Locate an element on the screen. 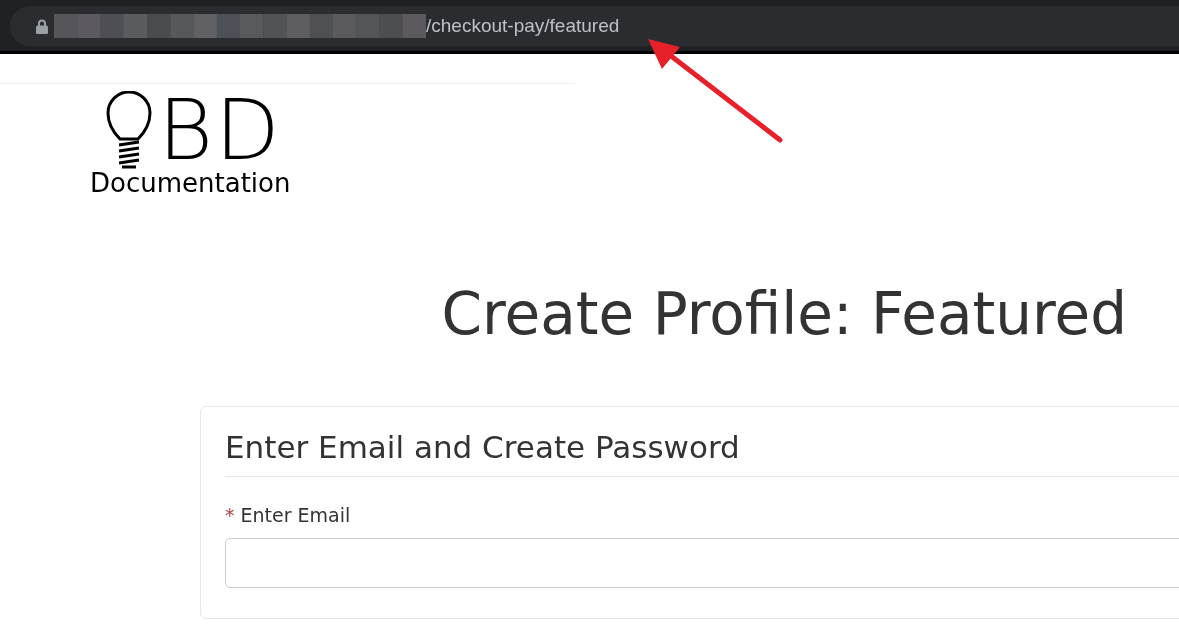 The width and height of the screenshot is (1179, 630). page-heading: Create Profile: Featured is located at coordinates (784, 315).